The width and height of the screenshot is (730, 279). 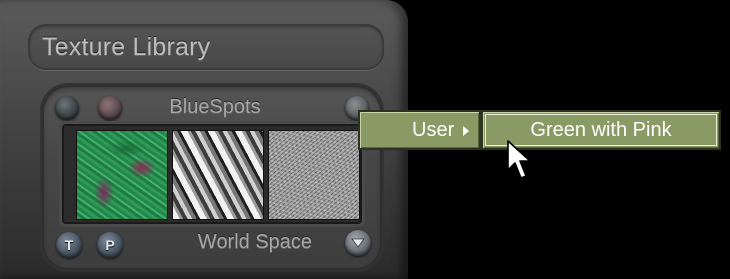 What do you see at coordinates (218, 175) in the screenshot?
I see `striped-texture-thumbnail` at bounding box center [218, 175].